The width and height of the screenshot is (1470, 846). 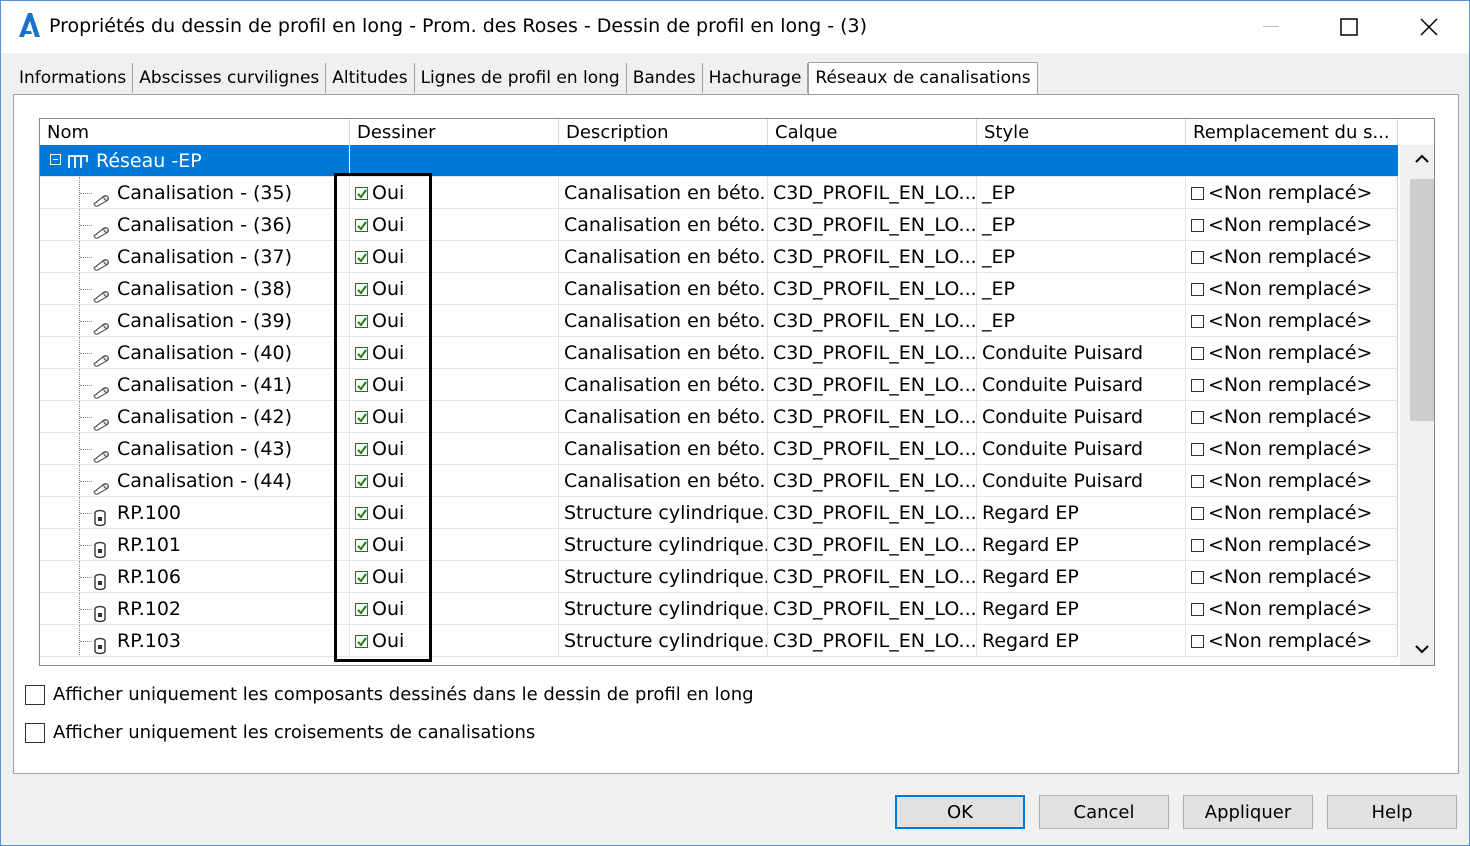 What do you see at coordinates (521, 78) in the screenshot?
I see `tab-lignes-de-profil: Lignes de profil en long` at bounding box center [521, 78].